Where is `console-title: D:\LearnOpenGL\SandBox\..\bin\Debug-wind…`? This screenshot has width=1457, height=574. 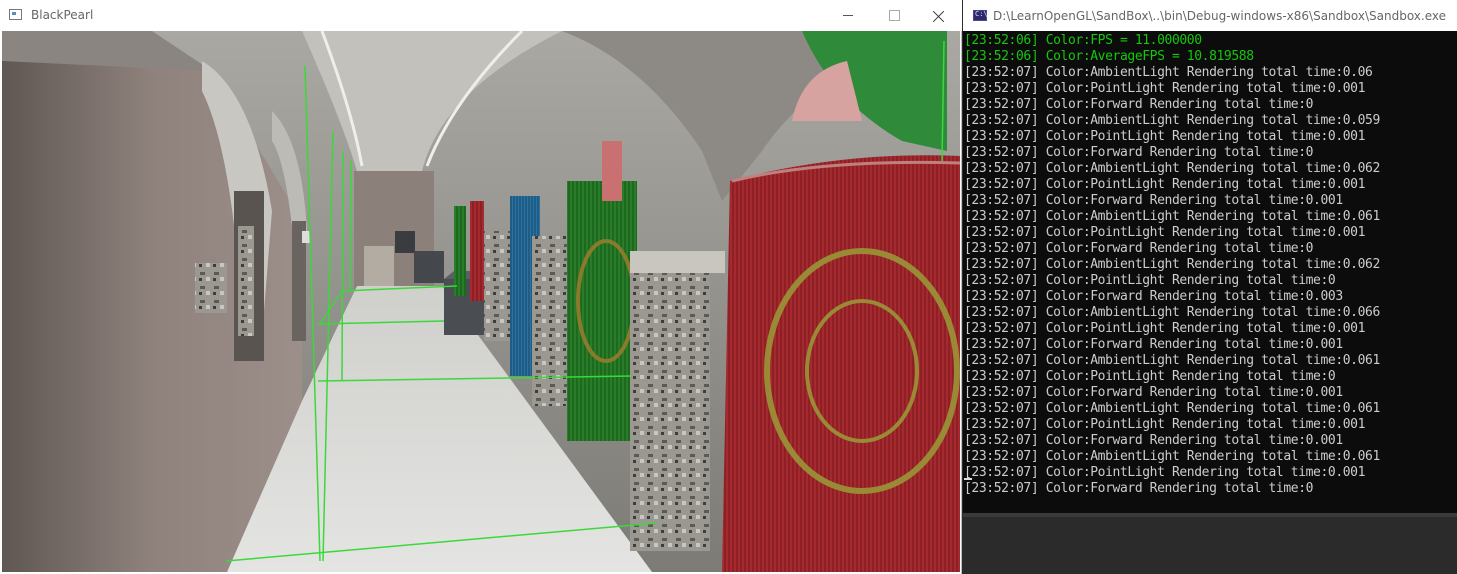 console-title: D:\LearnOpenGL\SandBox\..\bin\Debug-wind… is located at coordinates (1219, 16).